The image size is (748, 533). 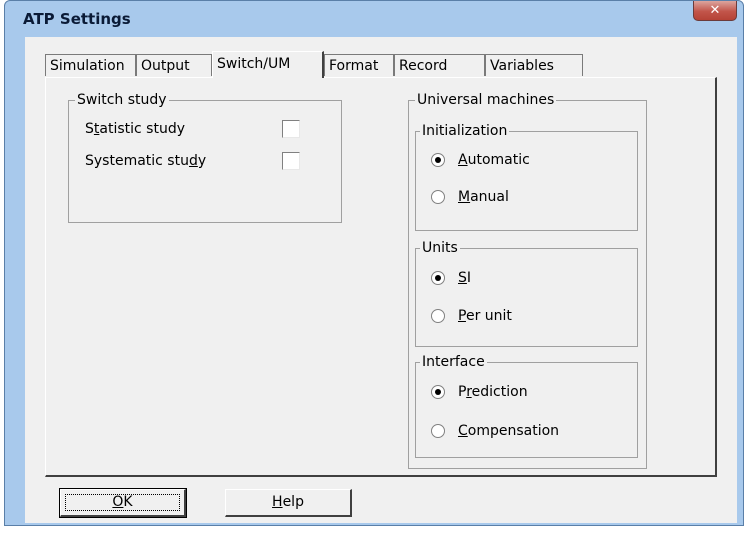 I want to click on tab-record: Record, so click(x=439, y=65).